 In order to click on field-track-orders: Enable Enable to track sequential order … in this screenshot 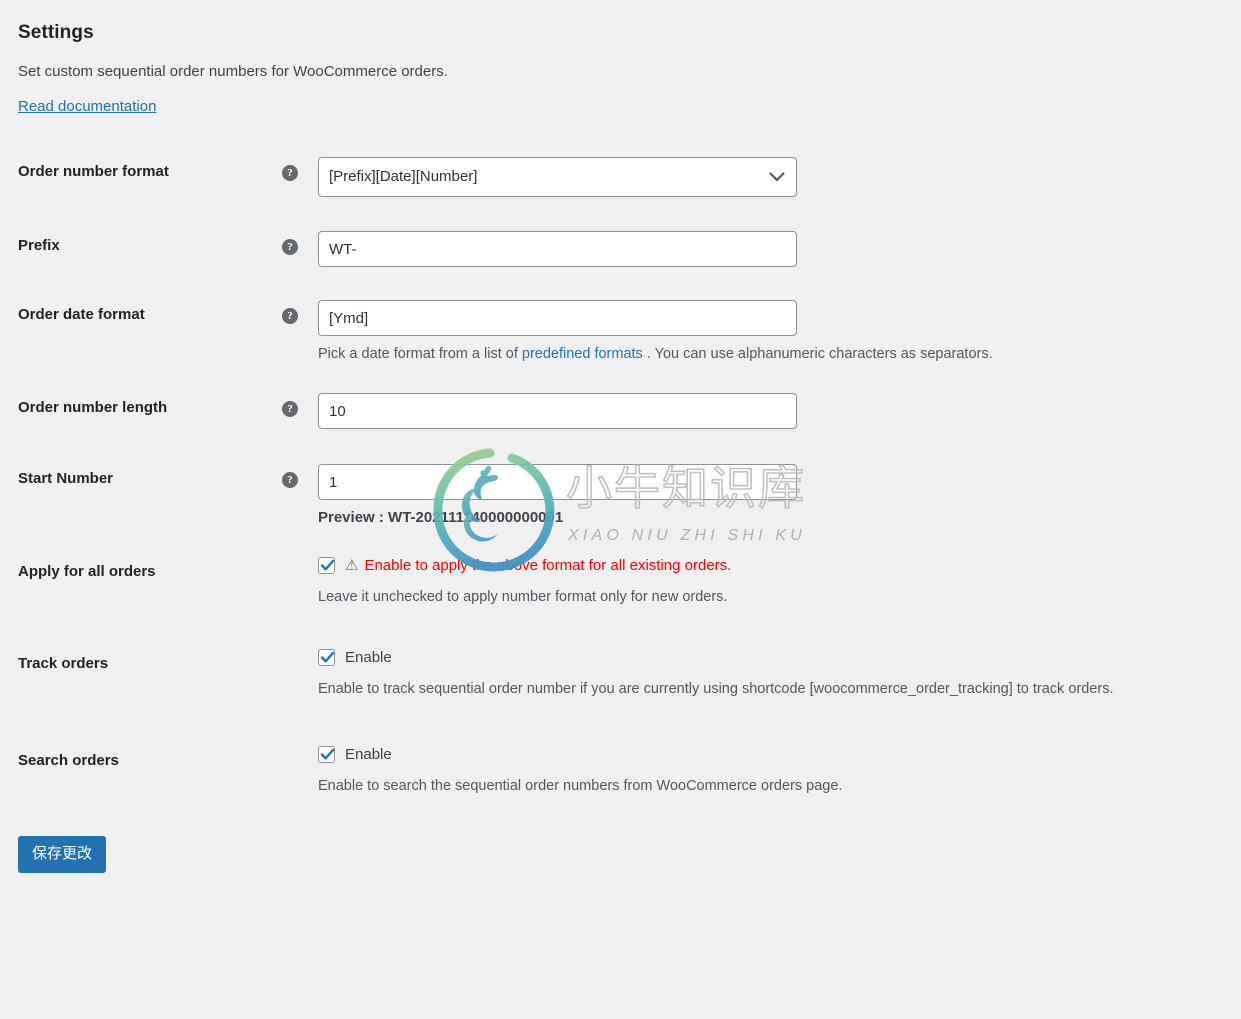, I will do `click(779, 674)`.